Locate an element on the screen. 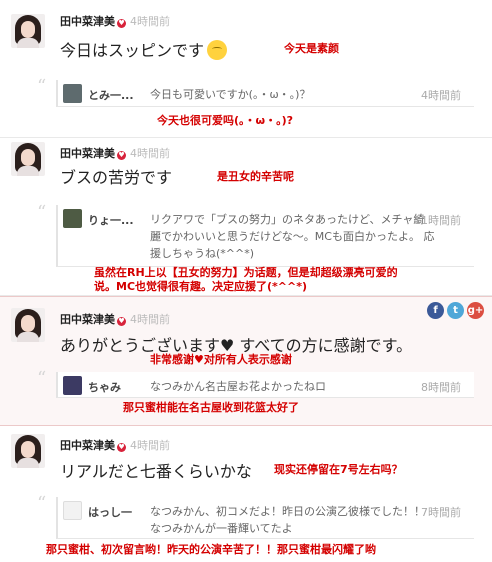  post-message: リアルだと七番くらいかな is located at coordinates (156, 471).